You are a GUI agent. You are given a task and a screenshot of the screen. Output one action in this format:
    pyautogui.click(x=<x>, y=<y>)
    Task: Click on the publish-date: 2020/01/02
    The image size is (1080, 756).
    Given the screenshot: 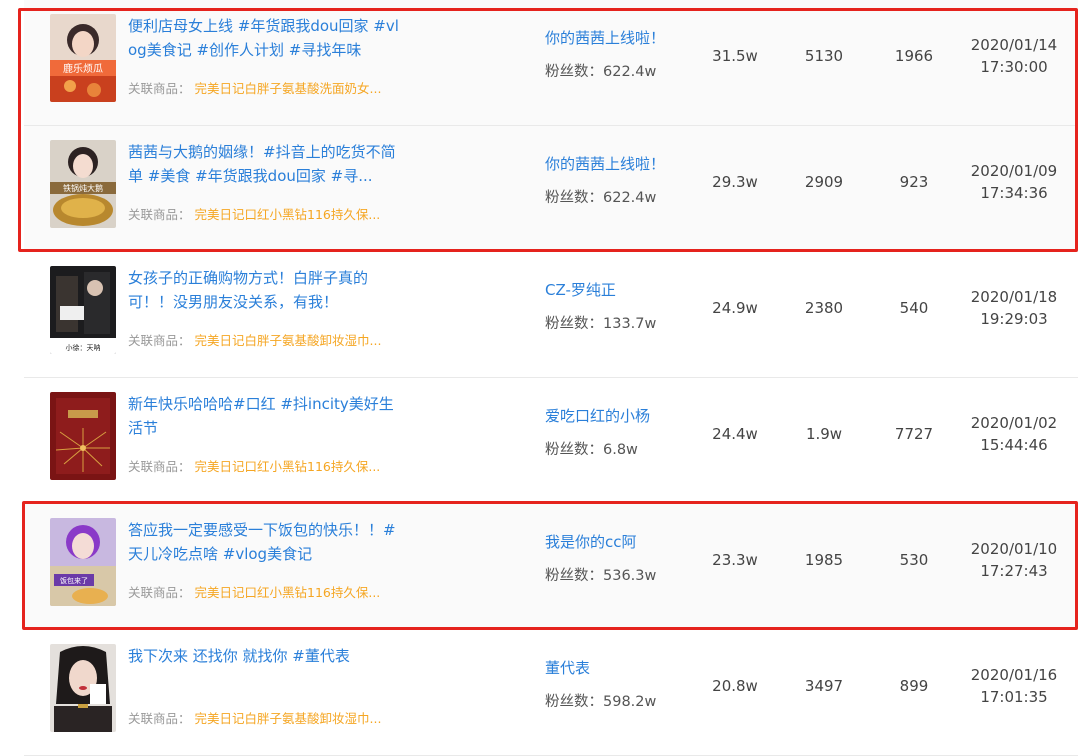 What is the action you would take?
    pyautogui.click(x=1014, y=423)
    